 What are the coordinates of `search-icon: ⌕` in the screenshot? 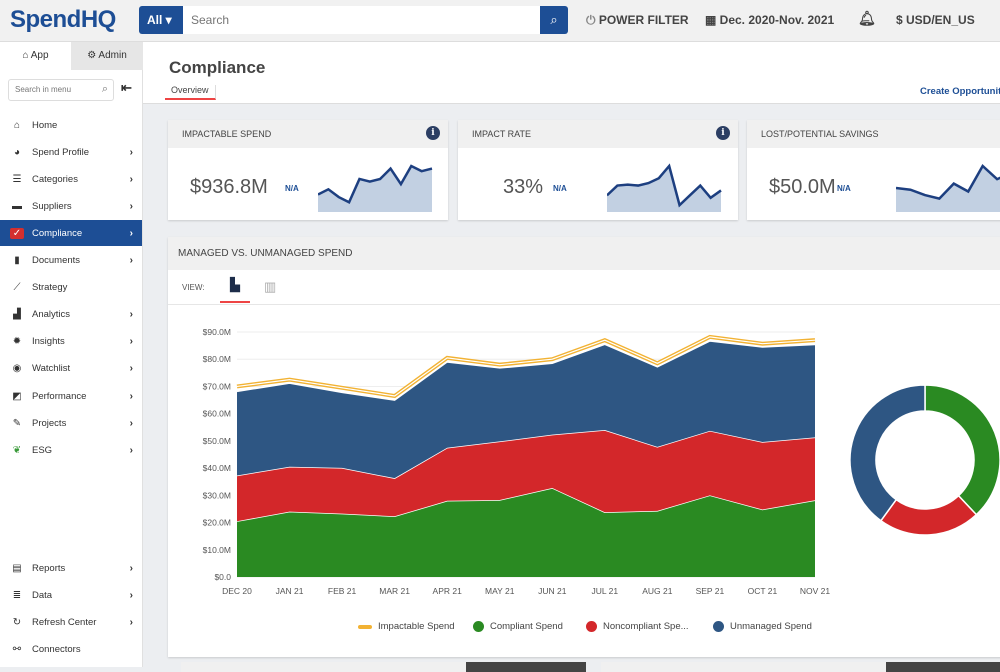 It's located at (554, 19).